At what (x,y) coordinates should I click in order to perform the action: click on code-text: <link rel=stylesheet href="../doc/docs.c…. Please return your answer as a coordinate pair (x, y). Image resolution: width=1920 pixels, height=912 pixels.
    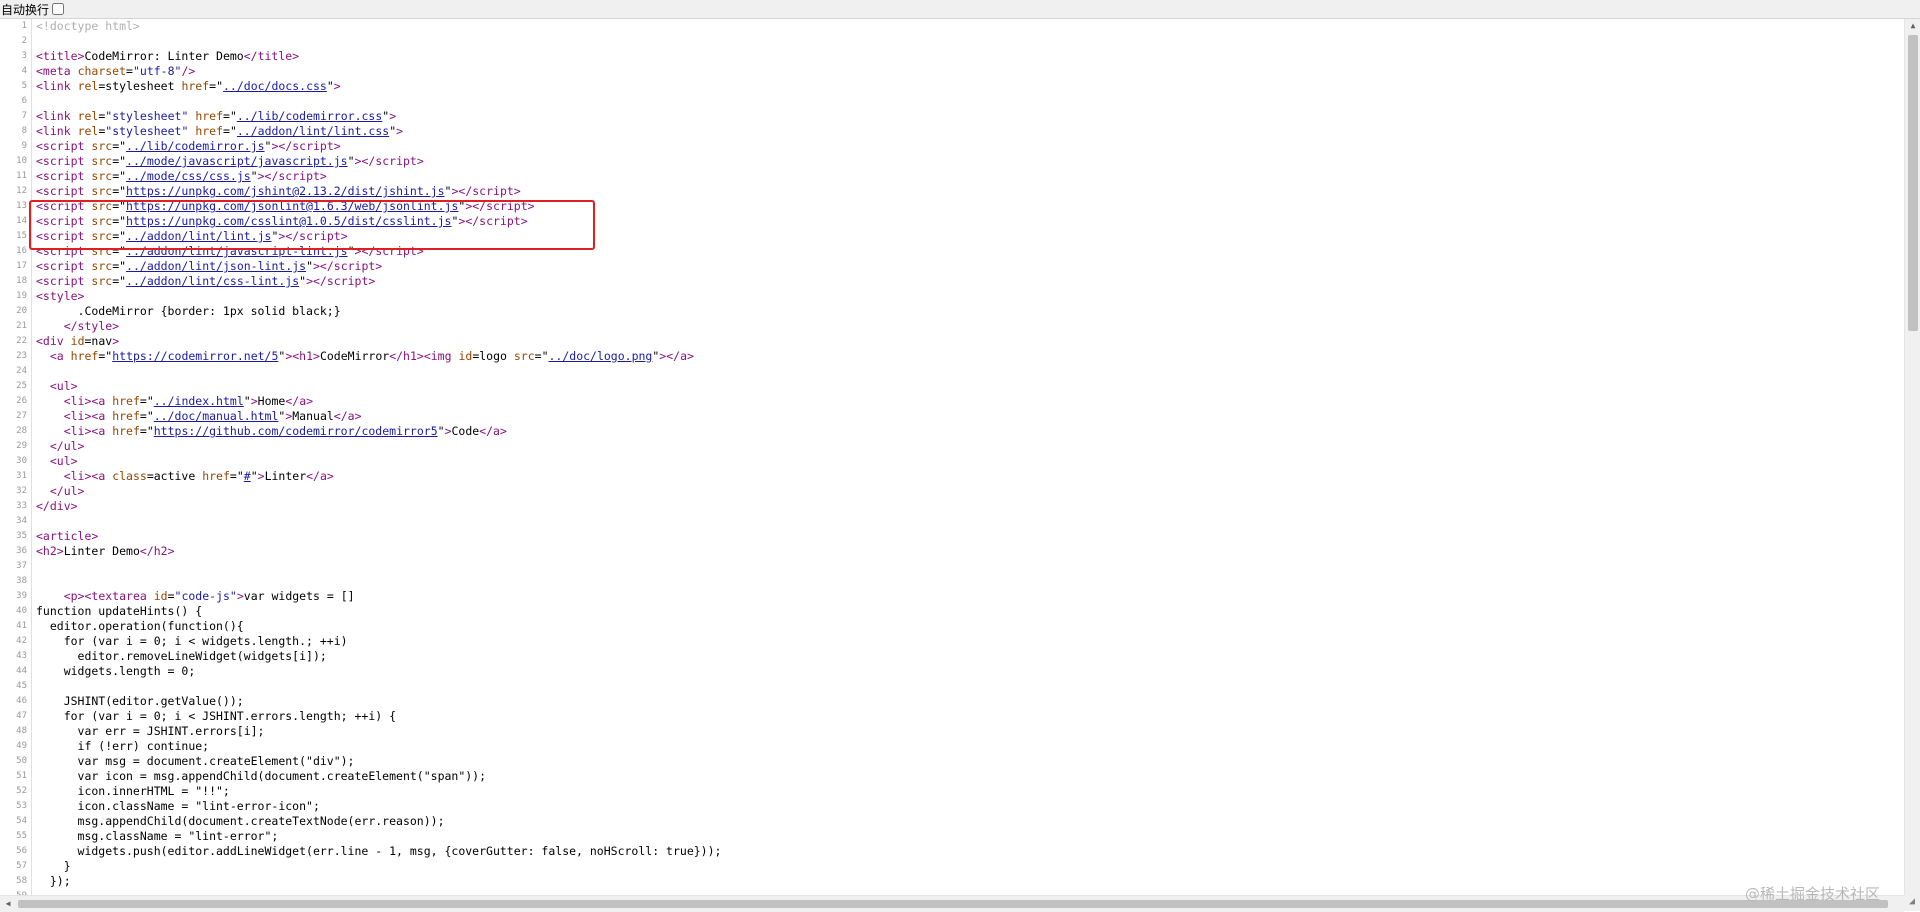
    Looking at the image, I should click on (188, 86).